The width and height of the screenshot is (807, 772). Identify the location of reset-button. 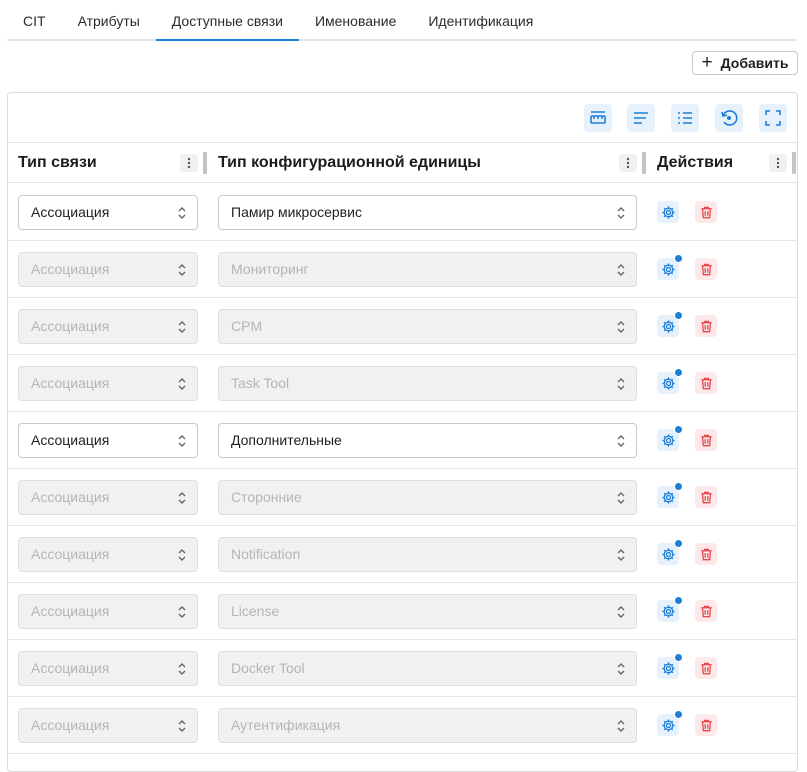
(729, 118).